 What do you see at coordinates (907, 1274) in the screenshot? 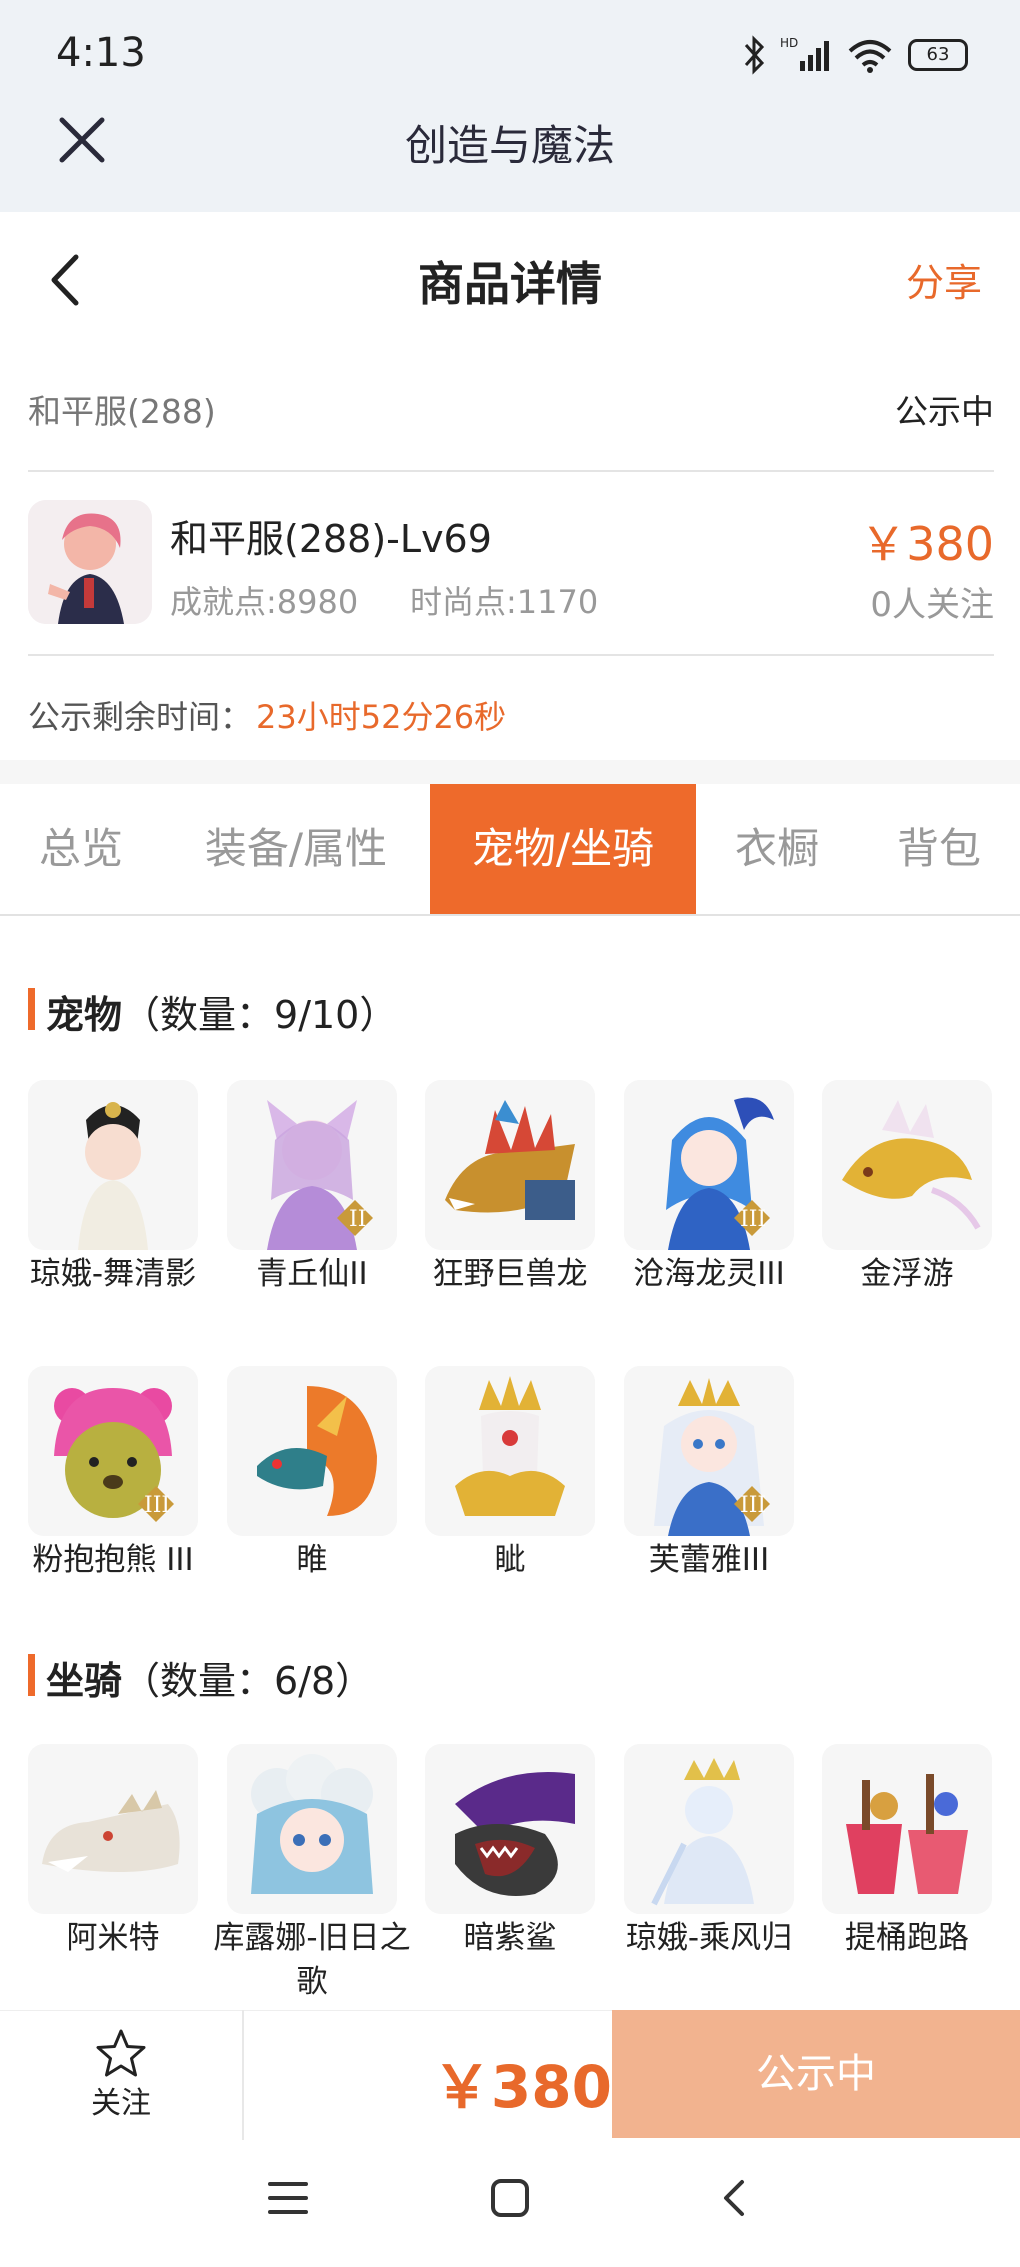
I see `pet-name: 金浮游` at bounding box center [907, 1274].